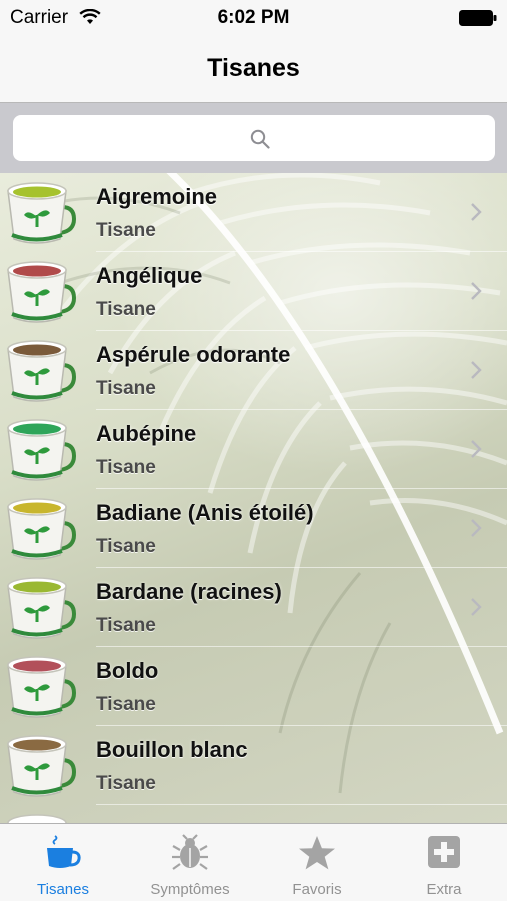 This screenshot has width=507, height=901. Describe the element at coordinates (63, 889) in the screenshot. I see `tab-label: Tisanes` at that location.